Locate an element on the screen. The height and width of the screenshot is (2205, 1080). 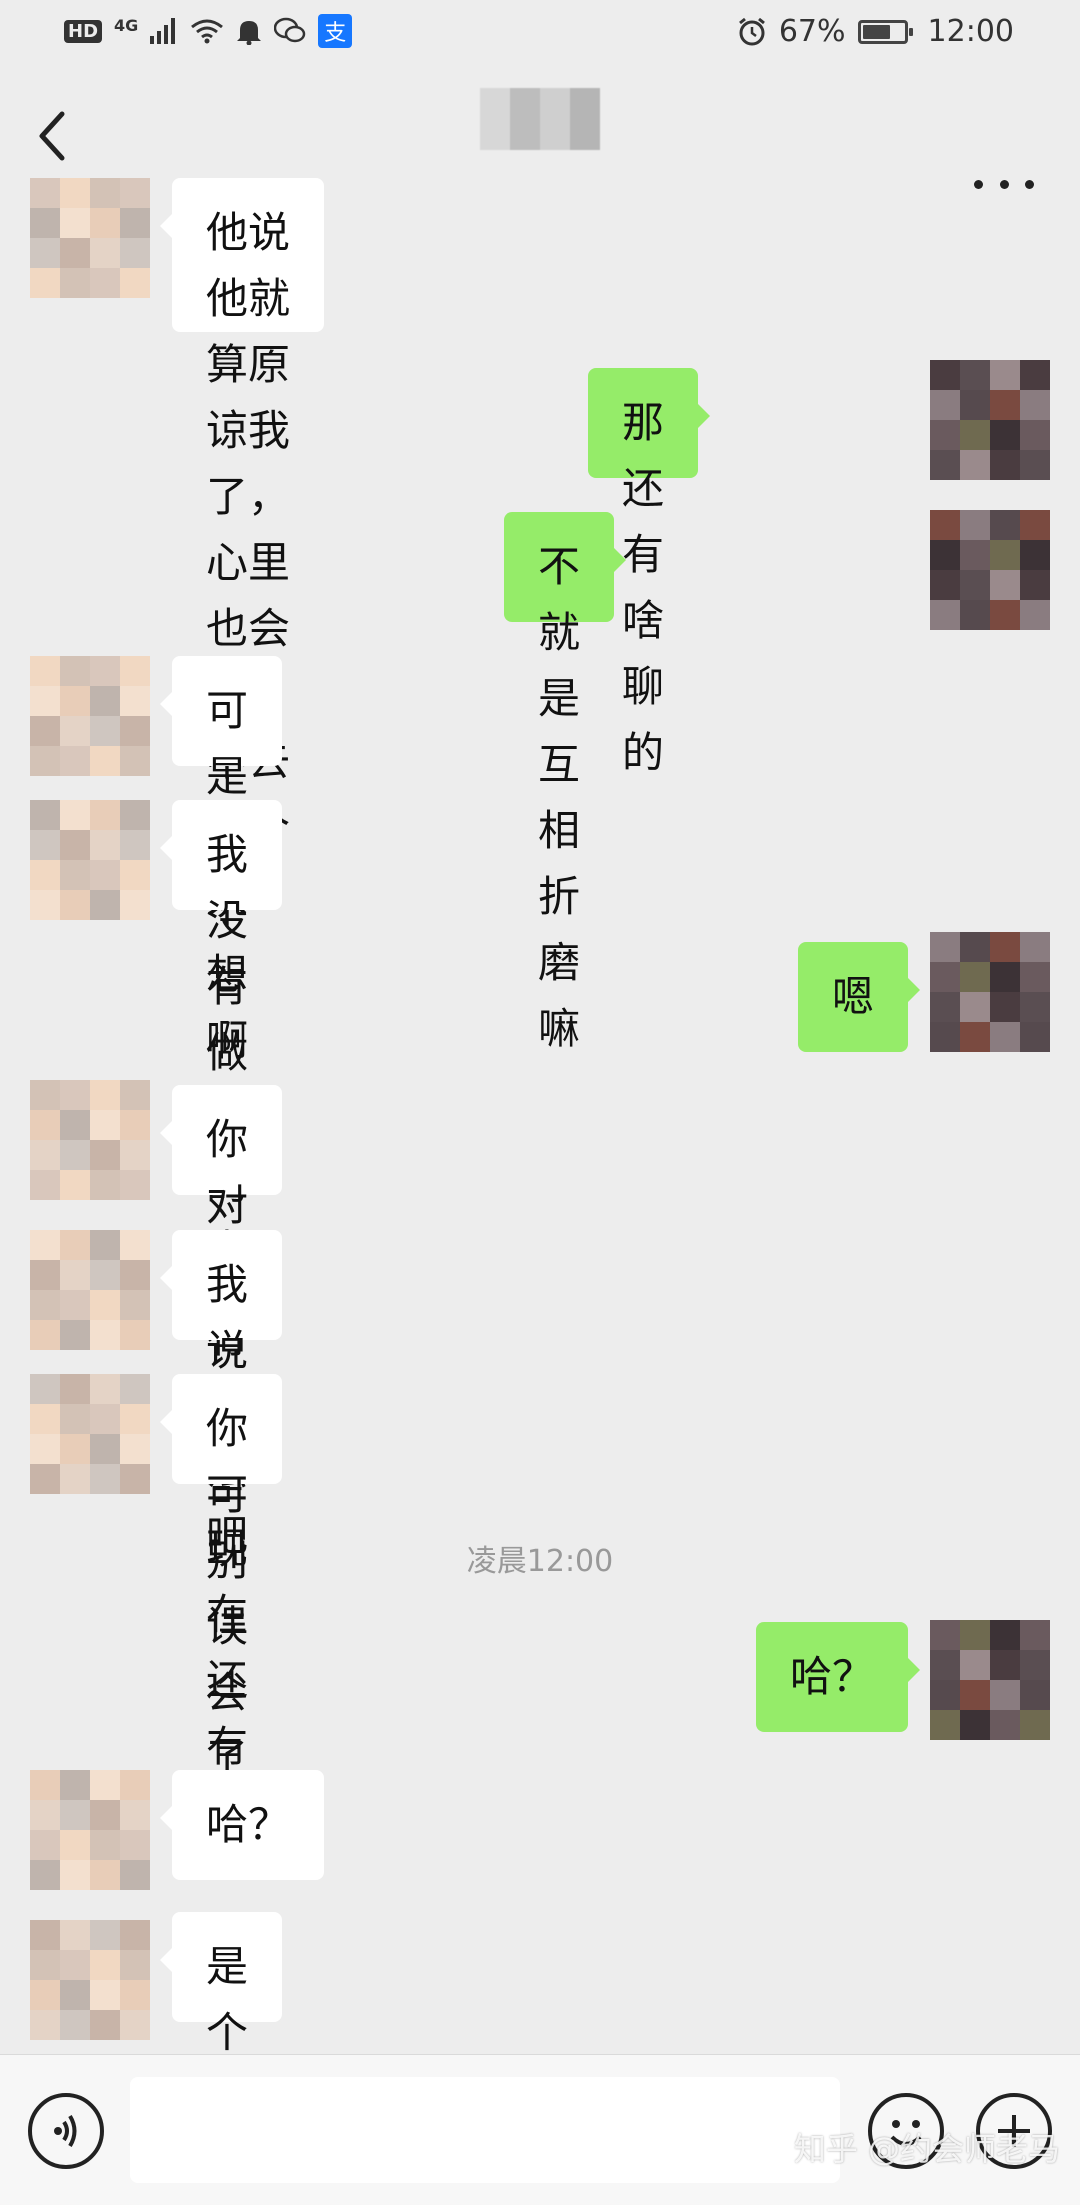
message-bubble: 不就是互相折磨嘛 is located at coordinates (565, 782).